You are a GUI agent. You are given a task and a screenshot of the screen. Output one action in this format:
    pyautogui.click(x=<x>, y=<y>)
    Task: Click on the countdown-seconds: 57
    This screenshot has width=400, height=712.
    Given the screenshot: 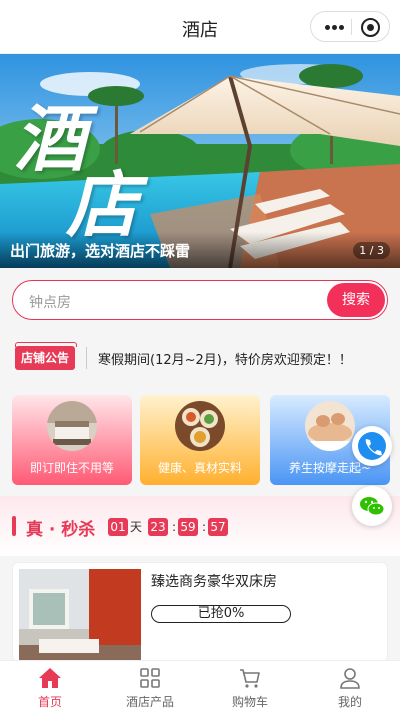 What is the action you would take?
    pyautogui.click(x=218, y=527)
    